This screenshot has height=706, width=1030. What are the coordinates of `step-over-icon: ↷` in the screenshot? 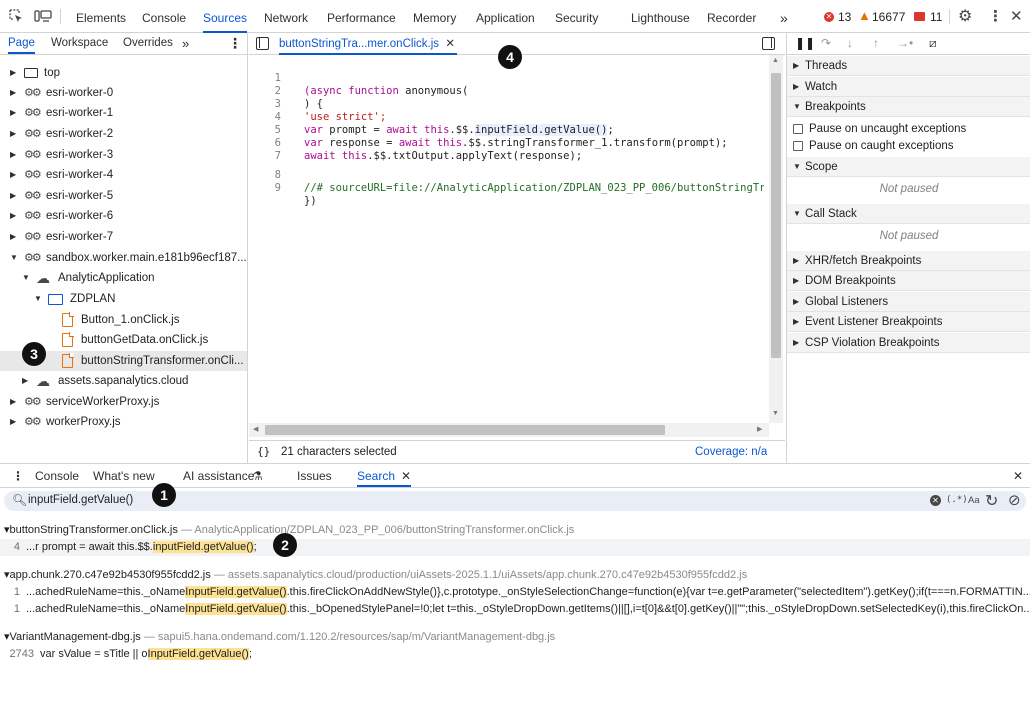 It's located at (826, 43).